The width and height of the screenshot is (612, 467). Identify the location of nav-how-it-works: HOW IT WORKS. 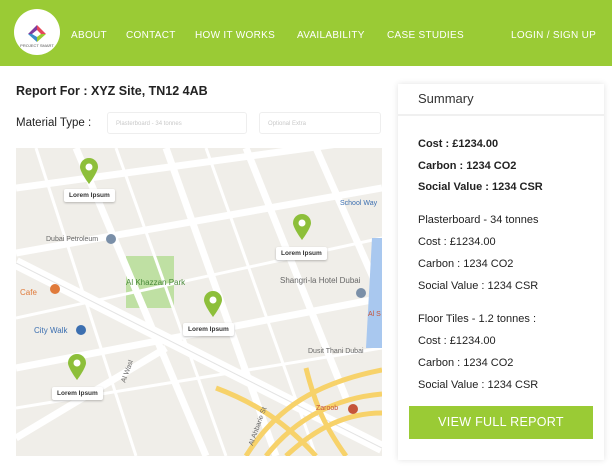
(235, 35).